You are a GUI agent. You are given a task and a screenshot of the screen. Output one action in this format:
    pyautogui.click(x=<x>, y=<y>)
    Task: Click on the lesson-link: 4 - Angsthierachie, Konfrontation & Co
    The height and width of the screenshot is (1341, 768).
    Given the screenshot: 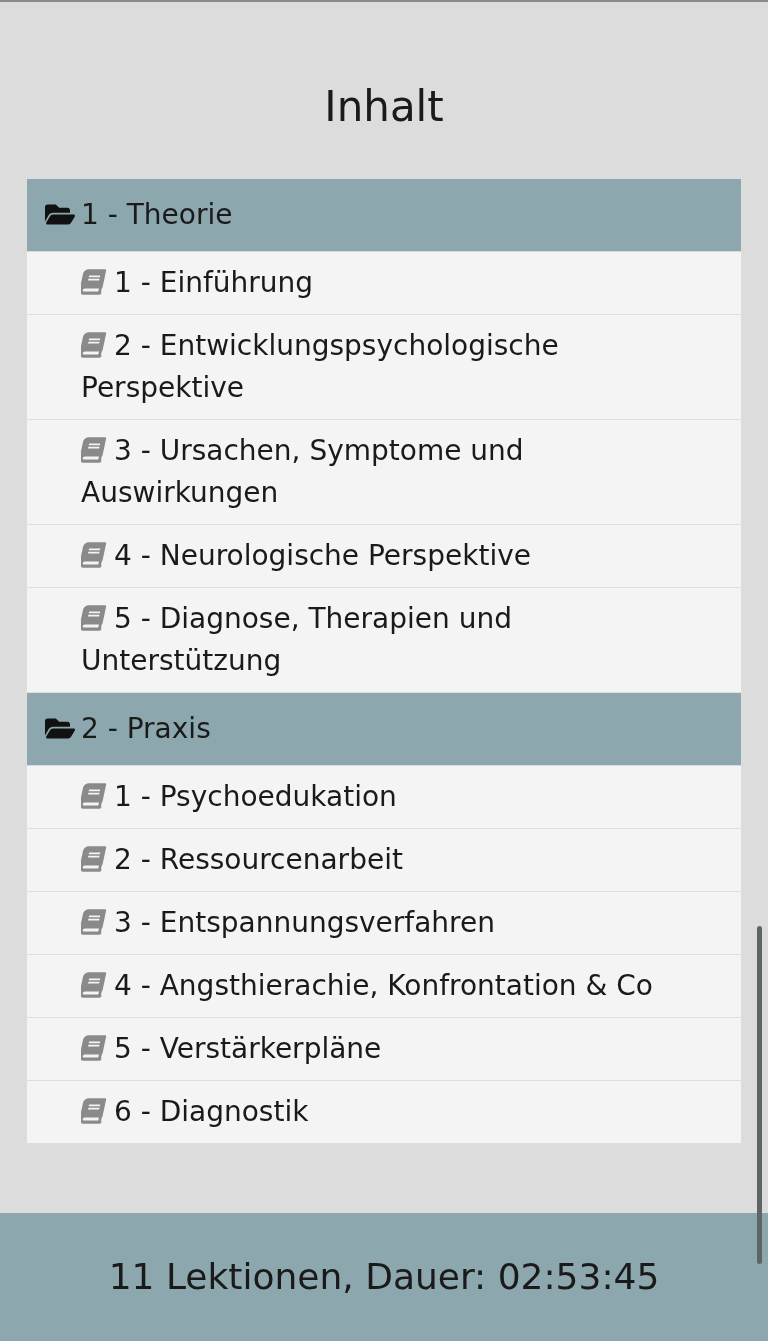 What is the action you would take?
    pyautogui.click(x=384, y=986)
    